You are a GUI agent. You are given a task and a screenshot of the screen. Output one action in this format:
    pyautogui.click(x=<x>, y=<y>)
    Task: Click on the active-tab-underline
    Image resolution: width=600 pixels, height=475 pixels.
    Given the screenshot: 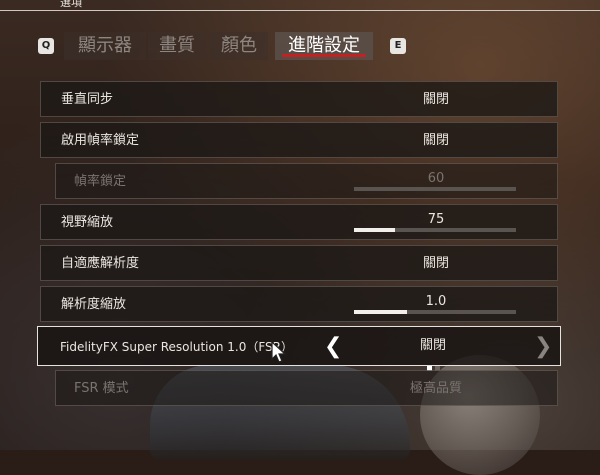 What is the action you would take?
    pyautogui.click(x=324, y=55)
    